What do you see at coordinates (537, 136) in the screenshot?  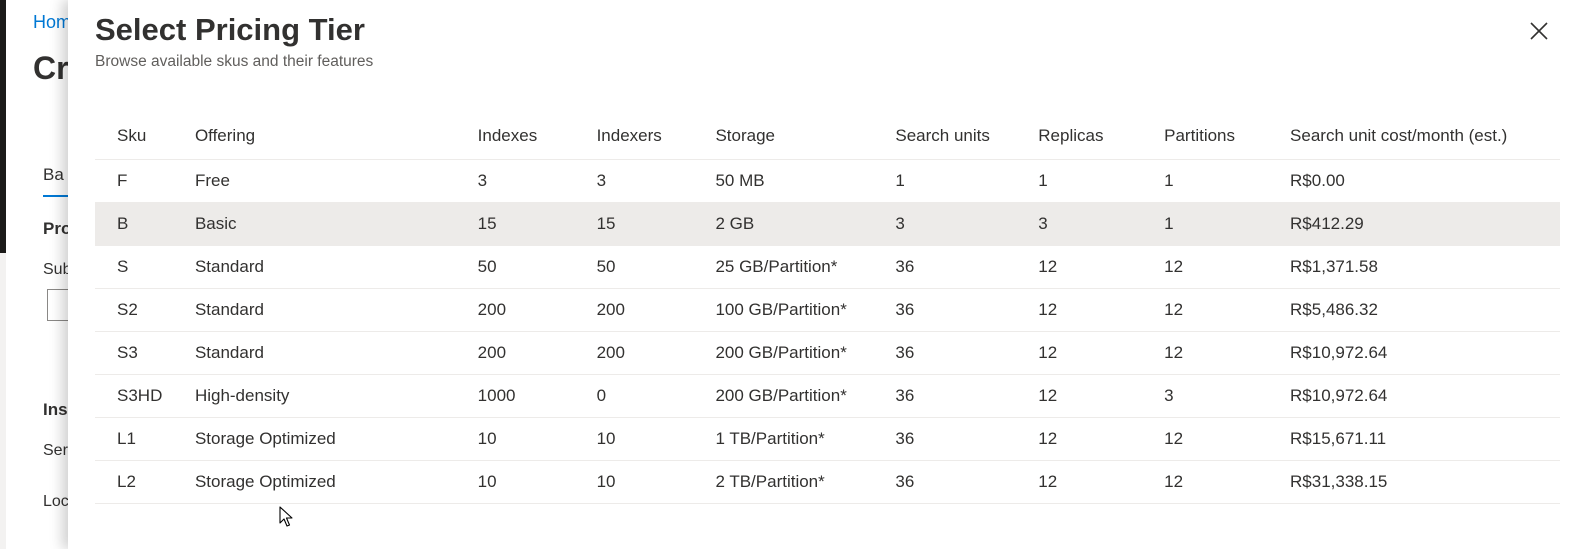 I see `column-header-indexes: Indexes` at bounding box center [537, 136].